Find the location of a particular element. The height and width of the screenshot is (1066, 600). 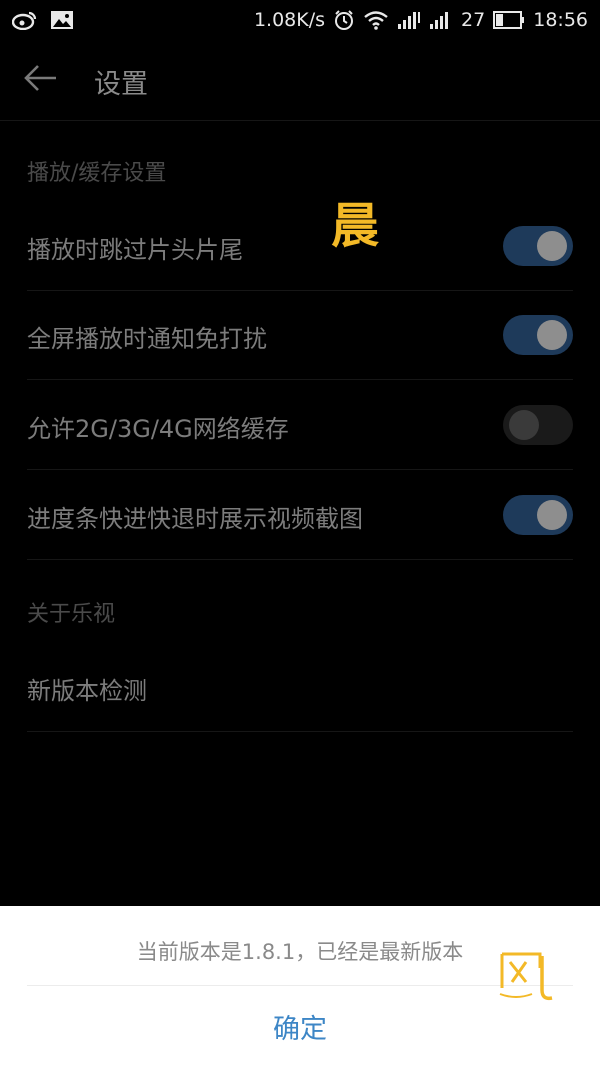

page-title: 设置 is located at coordinates (121, 84).